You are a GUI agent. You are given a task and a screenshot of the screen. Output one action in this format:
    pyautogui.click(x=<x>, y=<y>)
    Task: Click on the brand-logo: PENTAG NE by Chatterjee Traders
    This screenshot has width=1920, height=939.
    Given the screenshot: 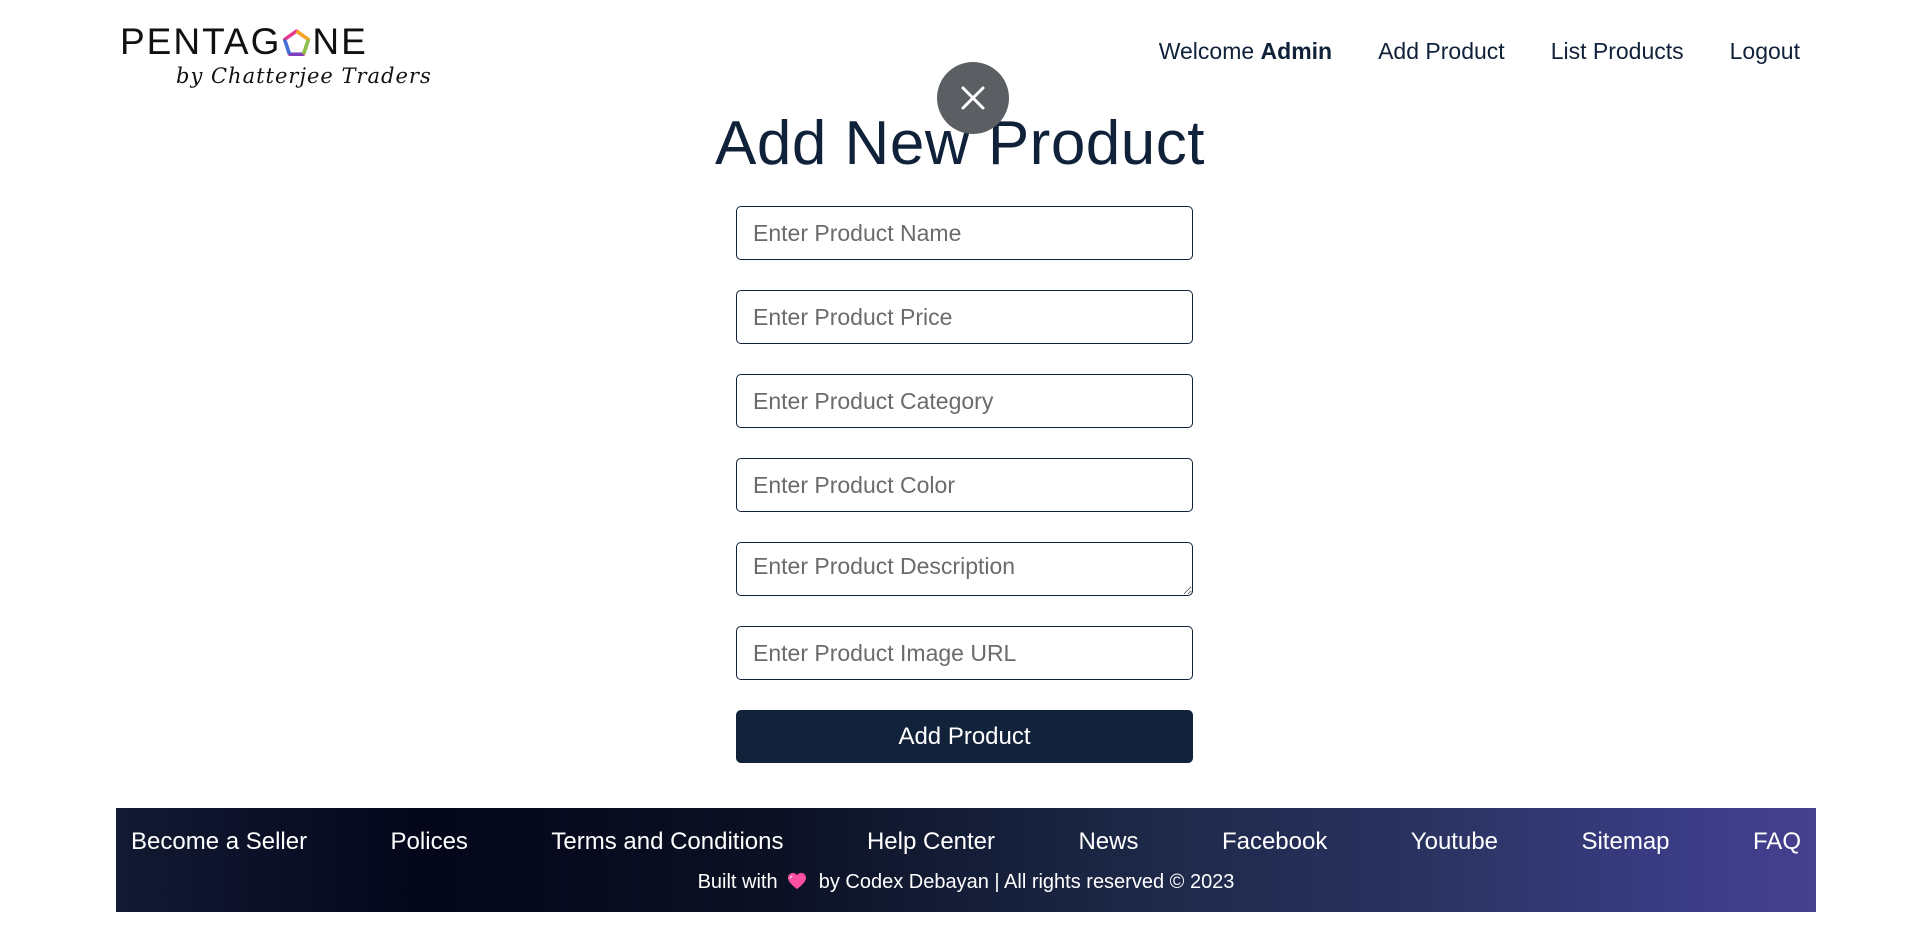 What is the action you would take?
    pyautogui.click(x=275, y=57)
    